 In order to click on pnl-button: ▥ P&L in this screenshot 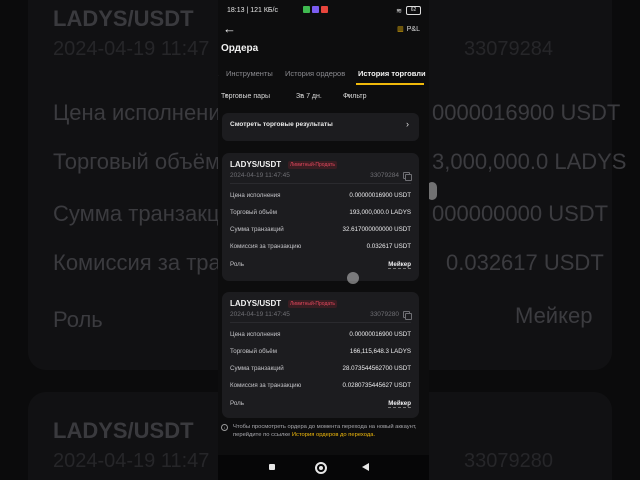, I will do `click(408, 29)`.